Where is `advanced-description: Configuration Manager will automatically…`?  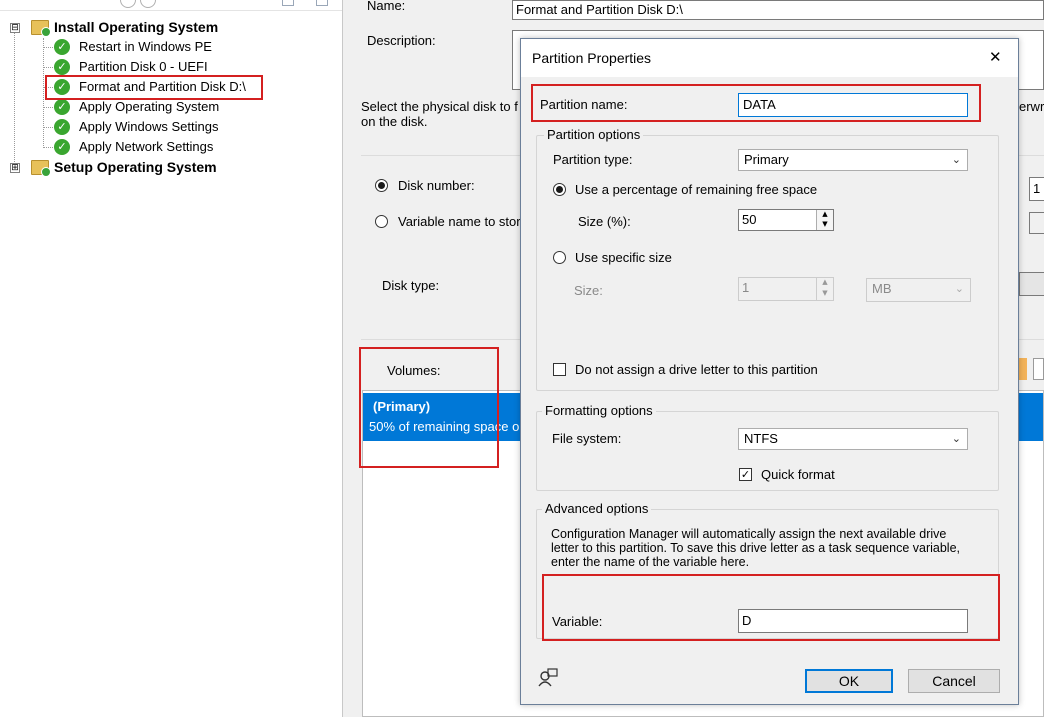
advanced-description: Configuration Manager will automatically… is located at coordinates (755, 548).